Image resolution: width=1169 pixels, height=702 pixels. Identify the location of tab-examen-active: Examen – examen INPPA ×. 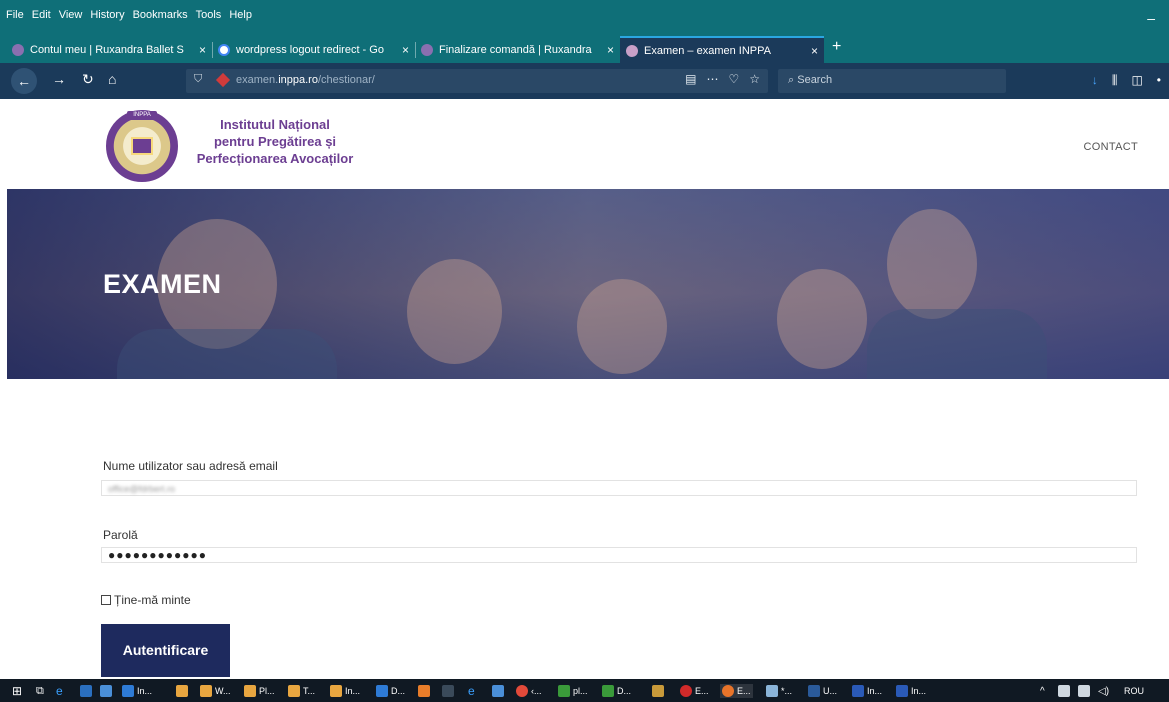
(722, 49).